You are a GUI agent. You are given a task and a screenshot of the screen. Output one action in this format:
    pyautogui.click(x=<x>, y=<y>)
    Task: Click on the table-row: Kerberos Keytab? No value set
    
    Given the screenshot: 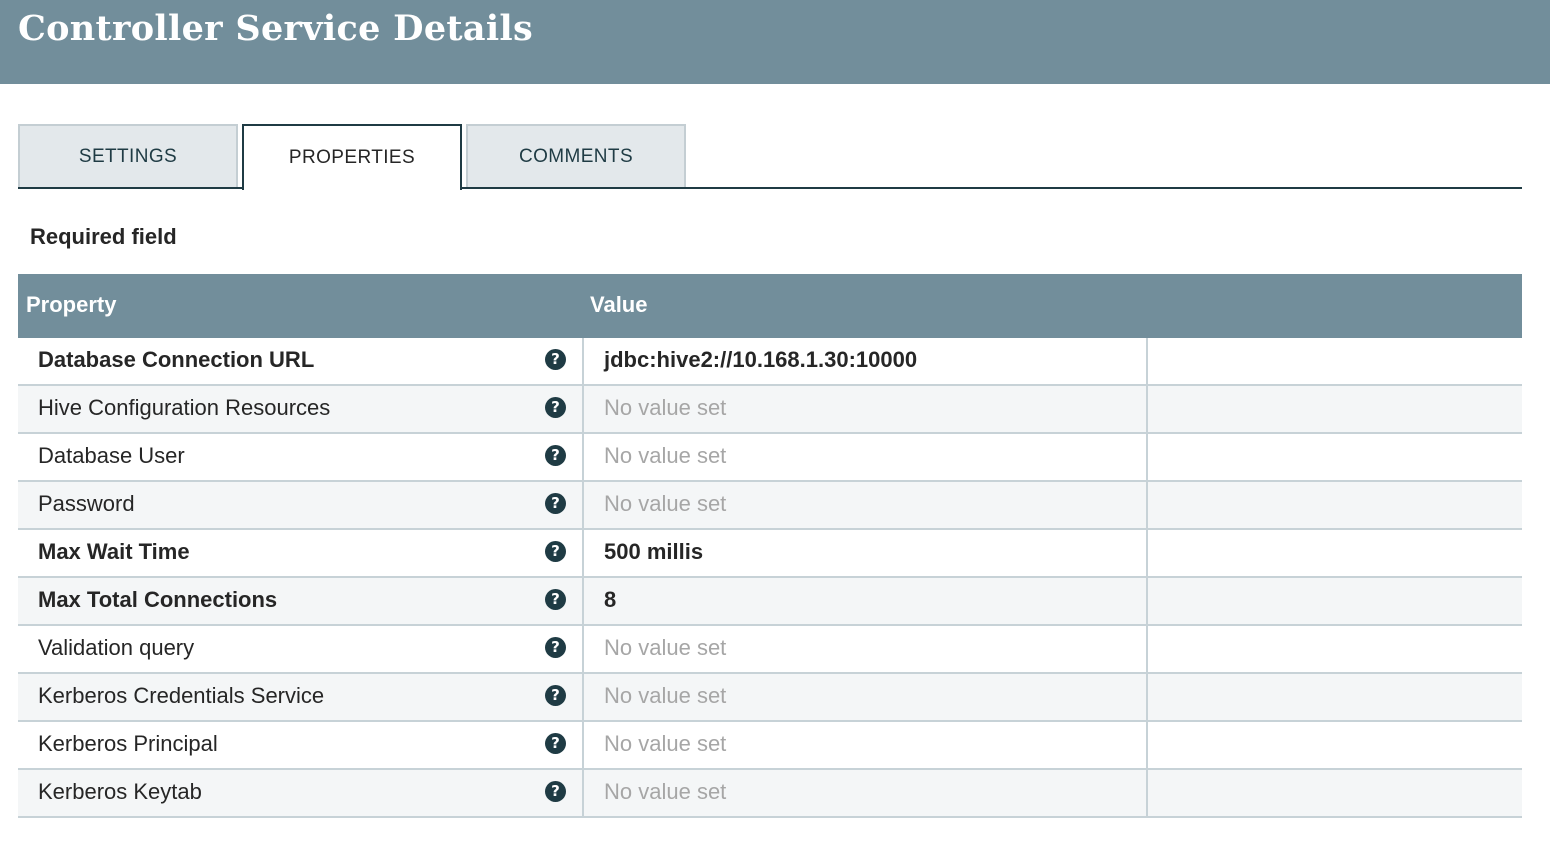 What is the action you would take?
    pyautogui.click(x=770, y=794)
    